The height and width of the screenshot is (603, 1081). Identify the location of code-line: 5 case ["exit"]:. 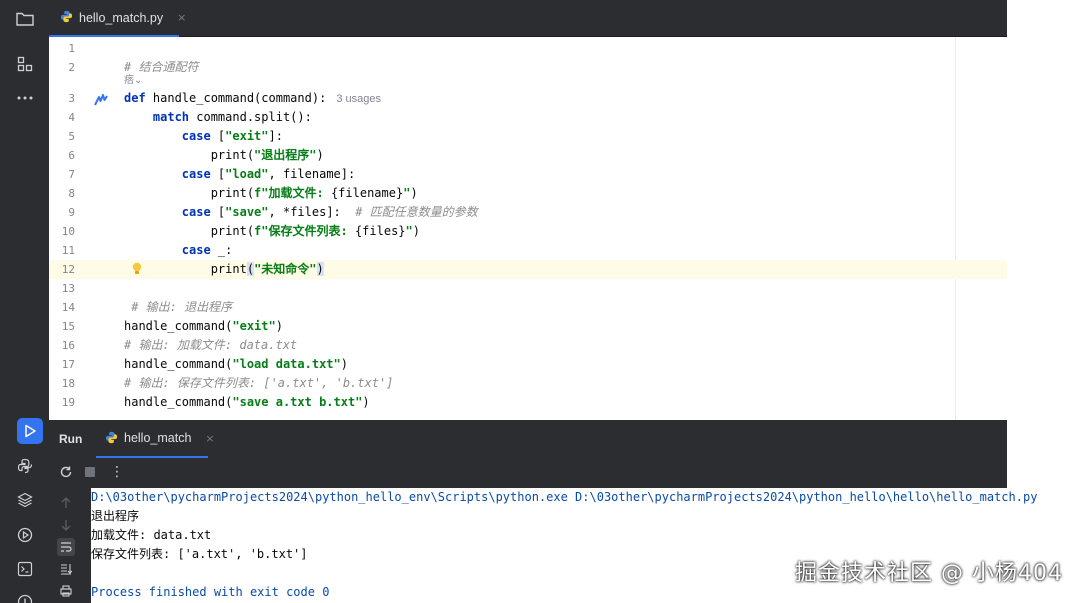
(528, 136).